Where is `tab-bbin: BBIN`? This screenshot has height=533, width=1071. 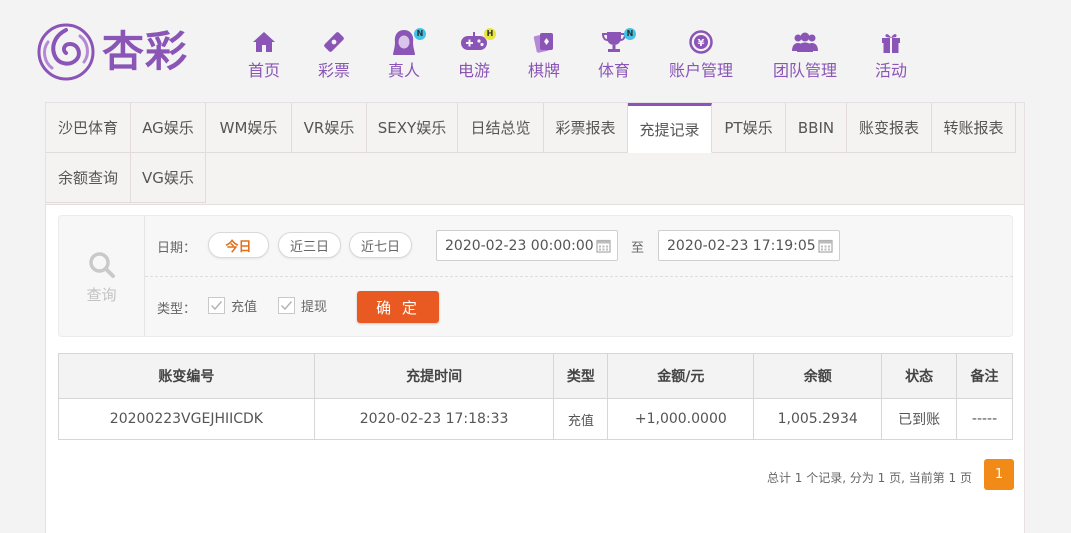
tab-bbin: BBIN is located at coordinates (816, 128).